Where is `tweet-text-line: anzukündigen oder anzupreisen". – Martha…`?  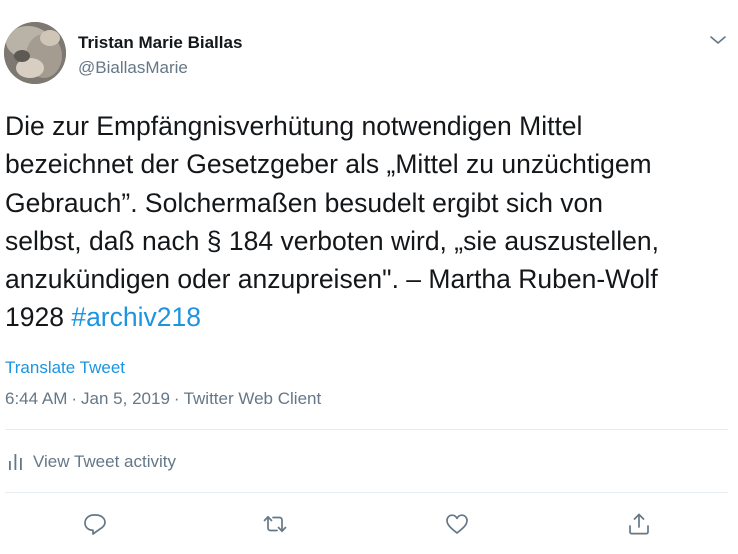
tweet-text-line: anzukündigen oder anzupreisen". – Martha… is located at coordinates (331, 279).